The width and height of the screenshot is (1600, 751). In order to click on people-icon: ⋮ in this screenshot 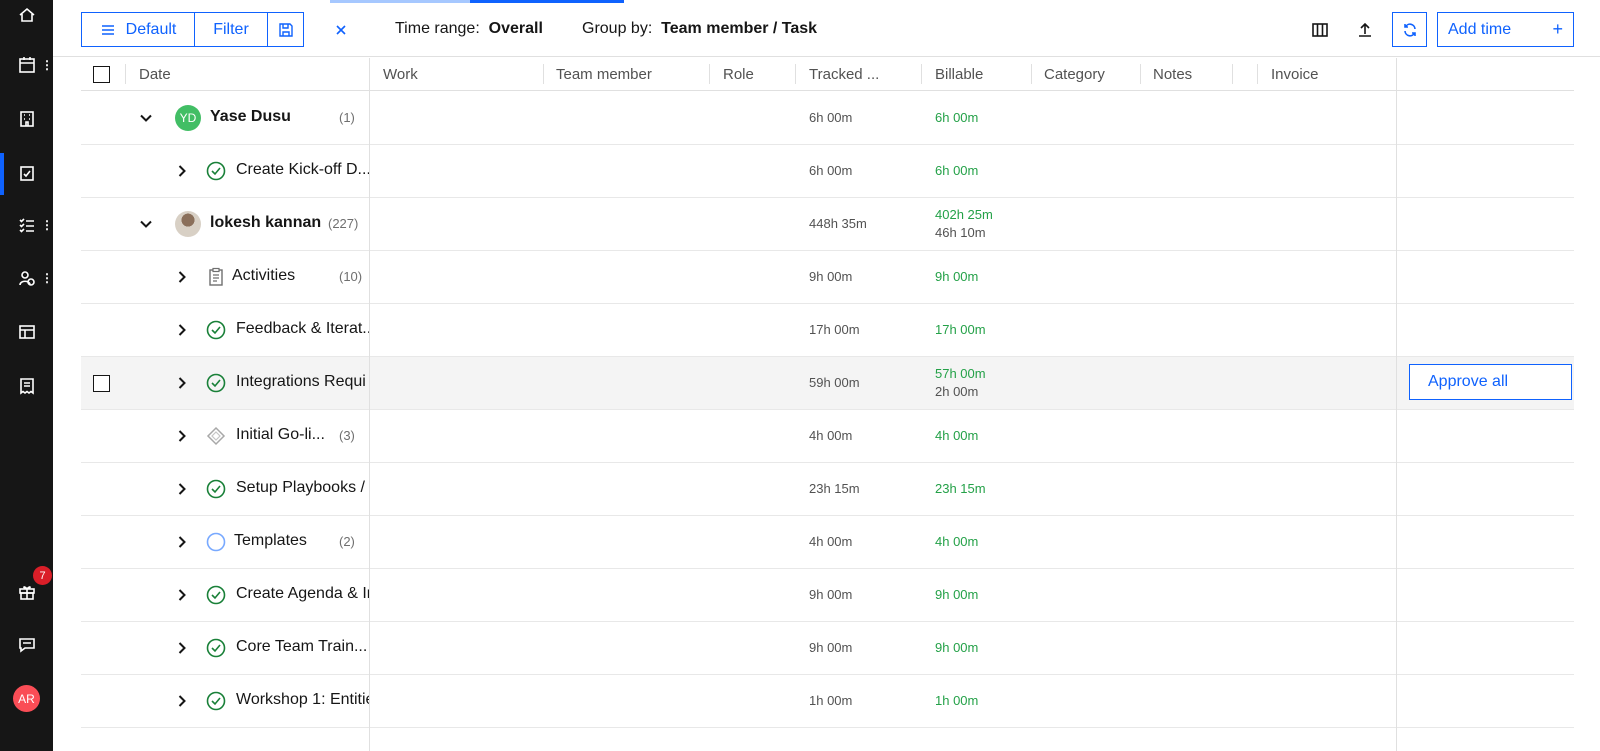, I will do `click(26, 278)`.